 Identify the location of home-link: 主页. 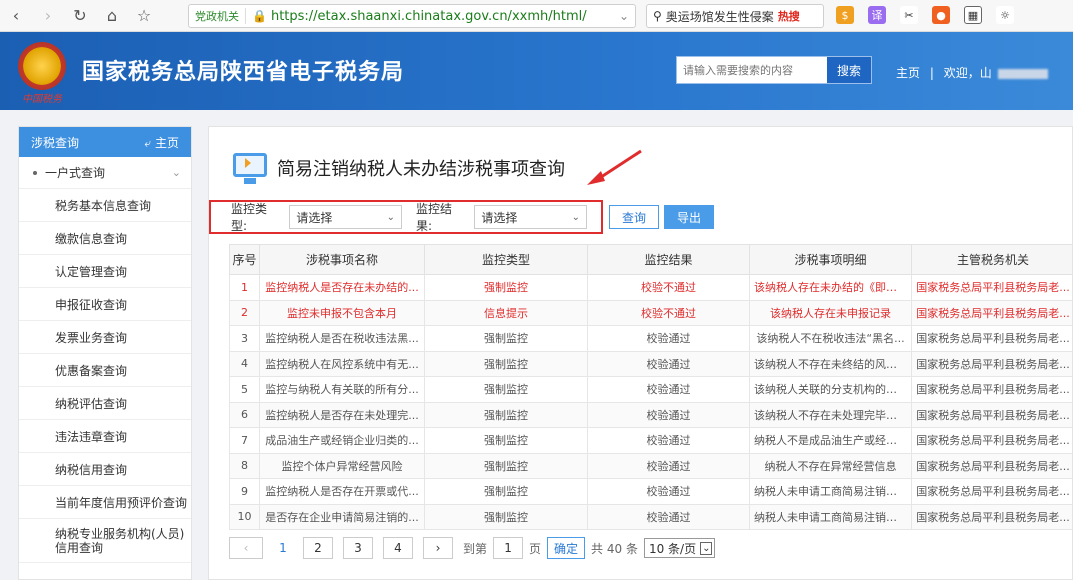
(908, 73).